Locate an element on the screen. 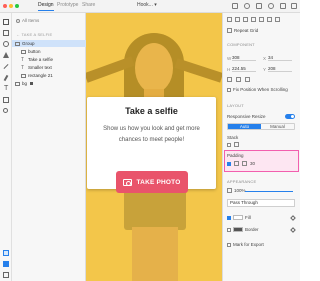 The height and width of the screenshot is (281, 320). layer-item-group: Group is located at coordinates (49, 43).